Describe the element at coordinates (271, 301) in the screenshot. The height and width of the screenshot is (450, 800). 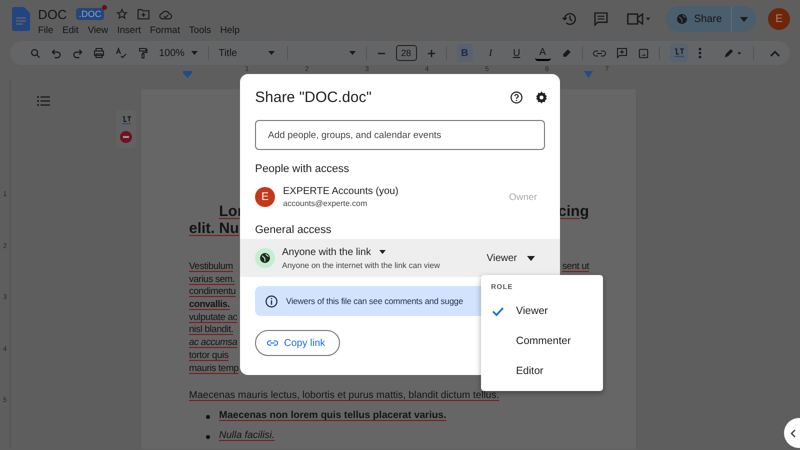
I see `info-icon` at that location.